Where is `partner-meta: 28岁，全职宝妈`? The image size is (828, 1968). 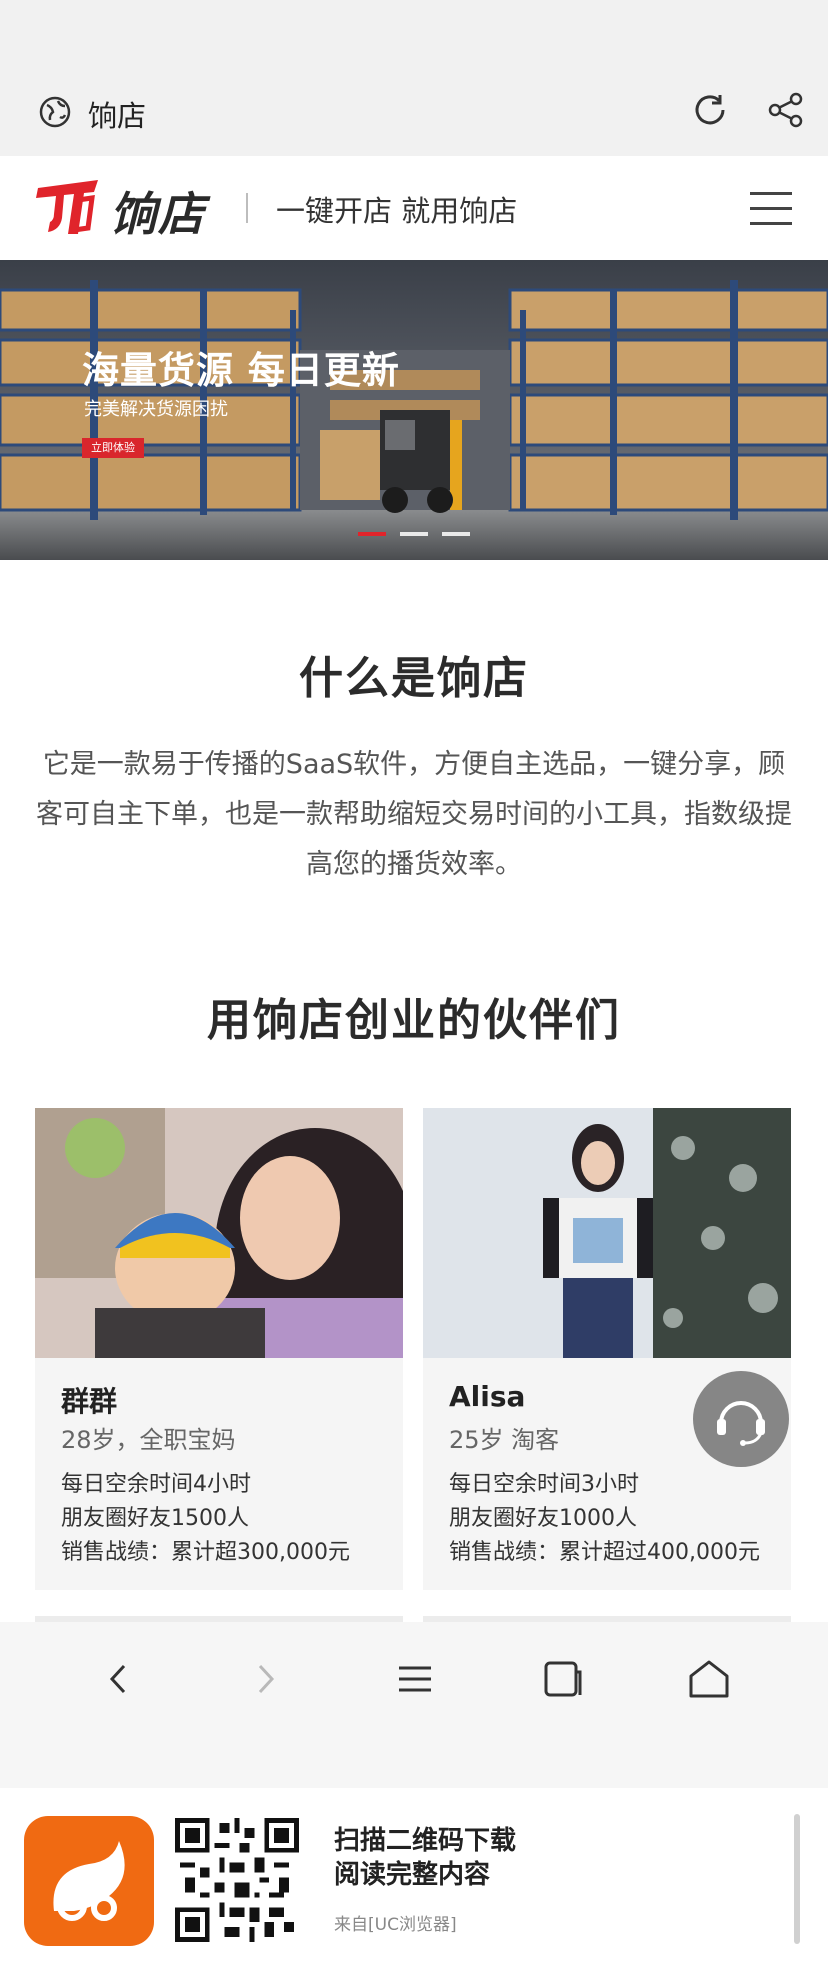
partner-meta: 28岁，全职宝妈 is located at coordinates (148, 1440).